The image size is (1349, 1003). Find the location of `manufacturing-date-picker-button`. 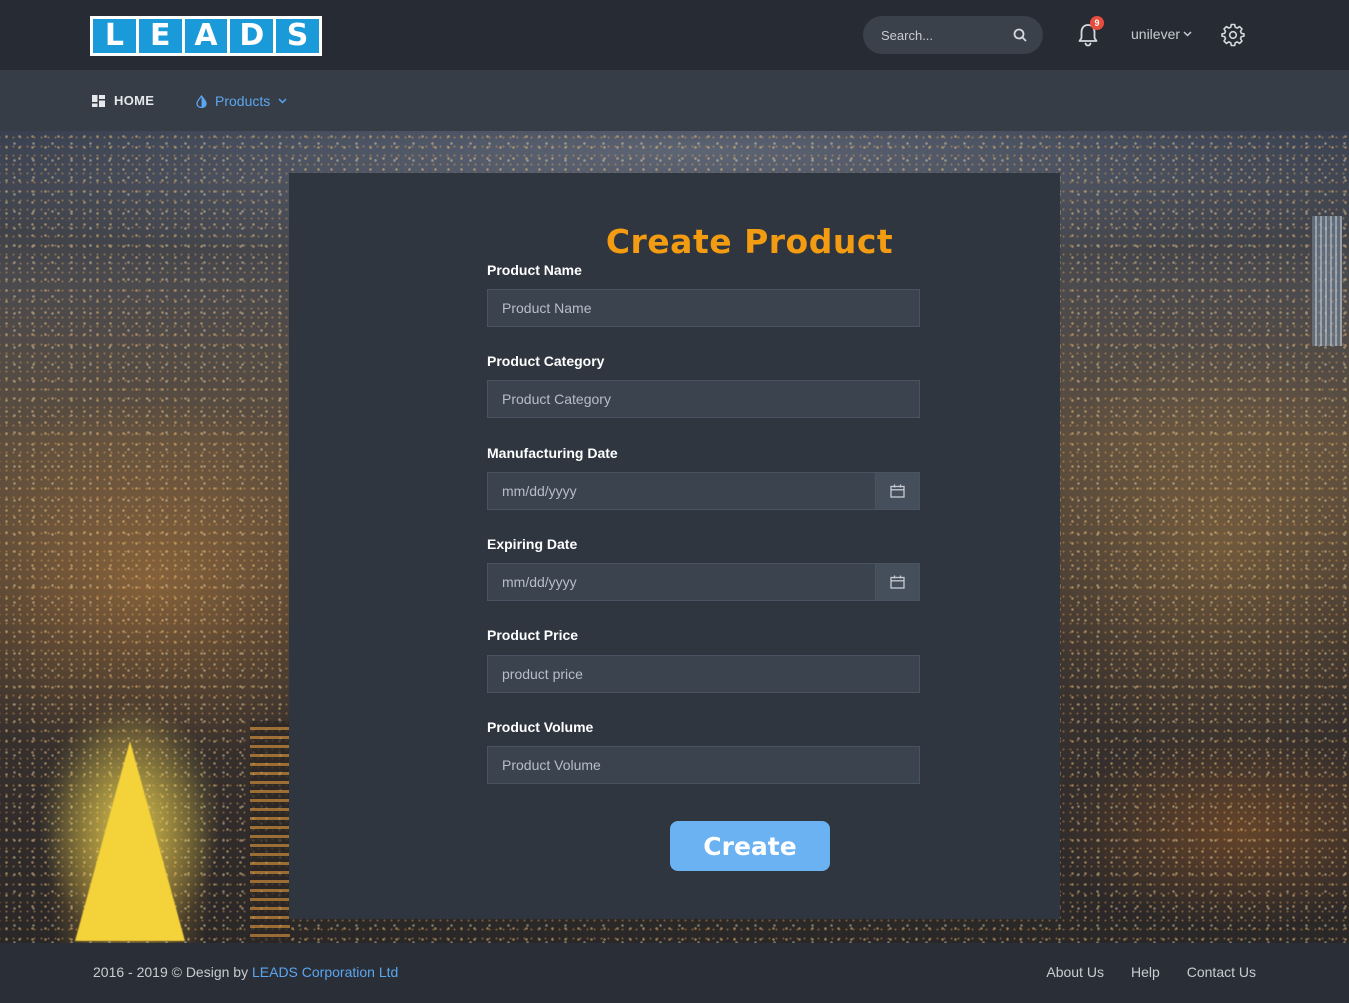

manufacturing-date-picker-button is located at coordinates (897, 491).